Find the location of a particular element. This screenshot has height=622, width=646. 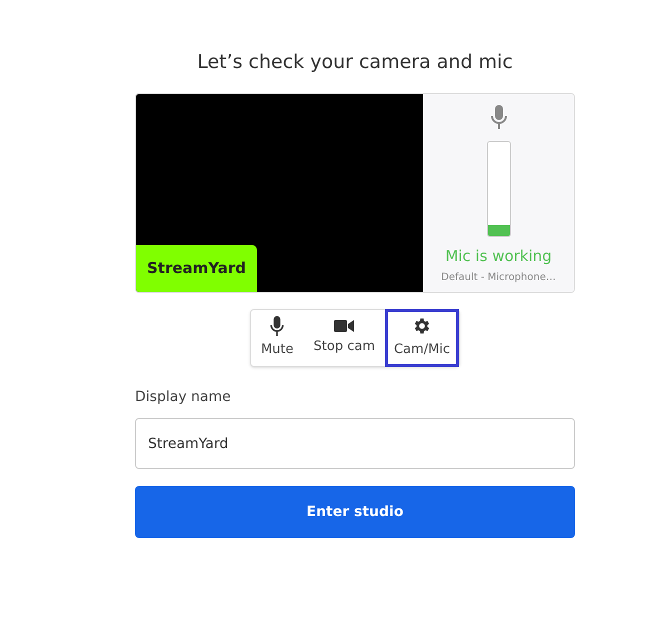

display-name-field: StreamYard is located at coordinates (355, 443).